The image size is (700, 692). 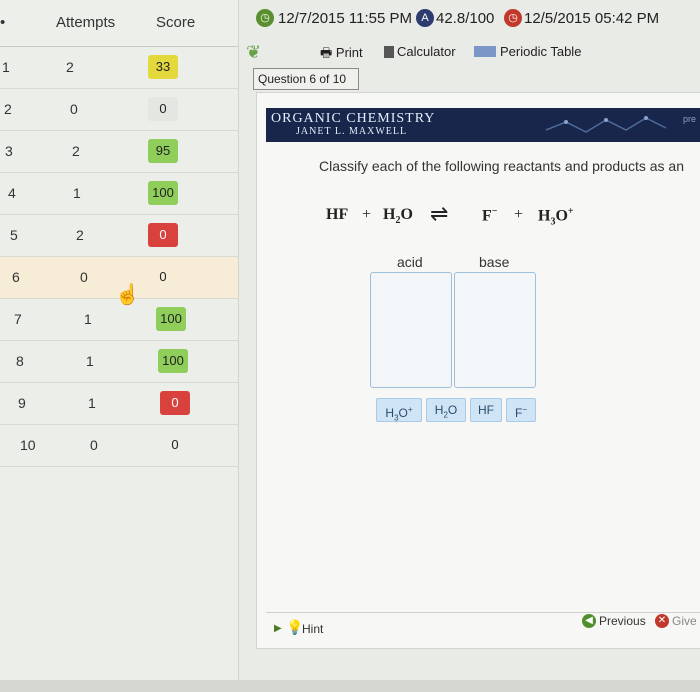 I want to click on previous-button: Previous, so click(x=622, y=621).